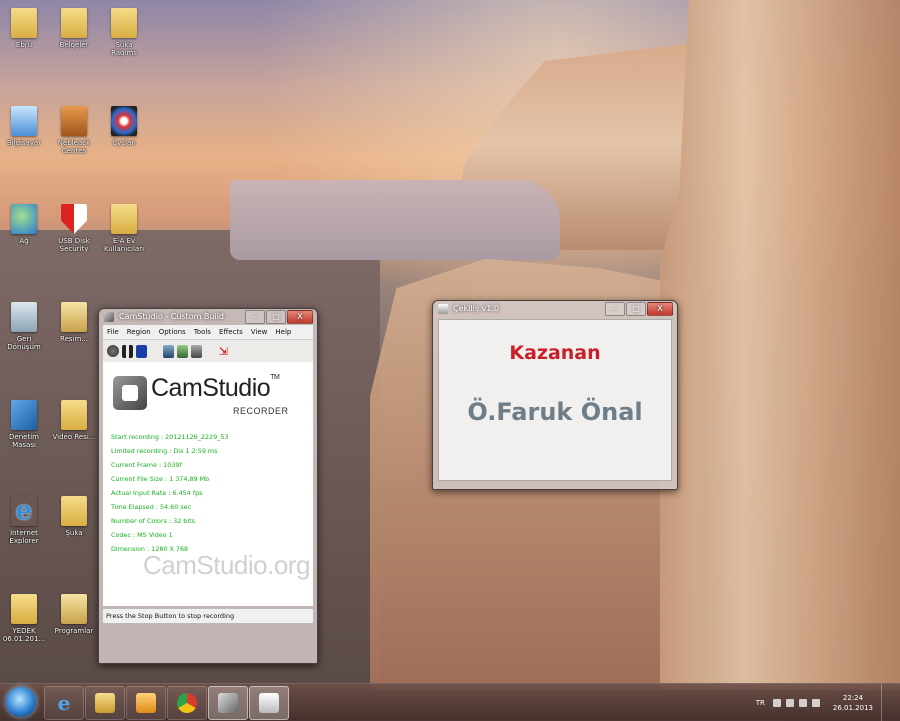 This screenshot has height=721, width=900. What do you see at coordinates (153, 521) in the screenshot?
I see `stat-line: Number of Colors : 32 bits` at bounding box center [153, 521].